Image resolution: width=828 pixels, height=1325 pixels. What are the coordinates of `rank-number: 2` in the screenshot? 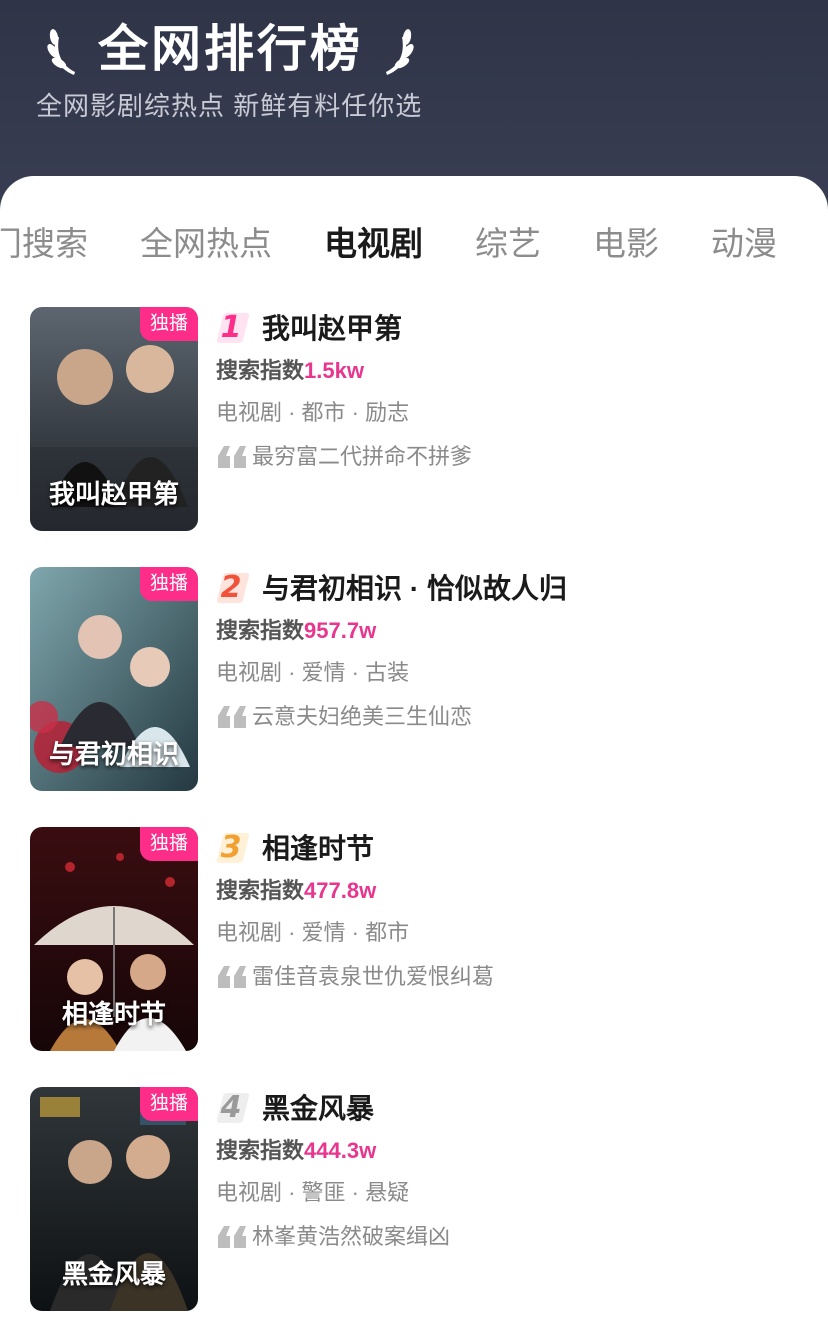 It's located at (231, 587).